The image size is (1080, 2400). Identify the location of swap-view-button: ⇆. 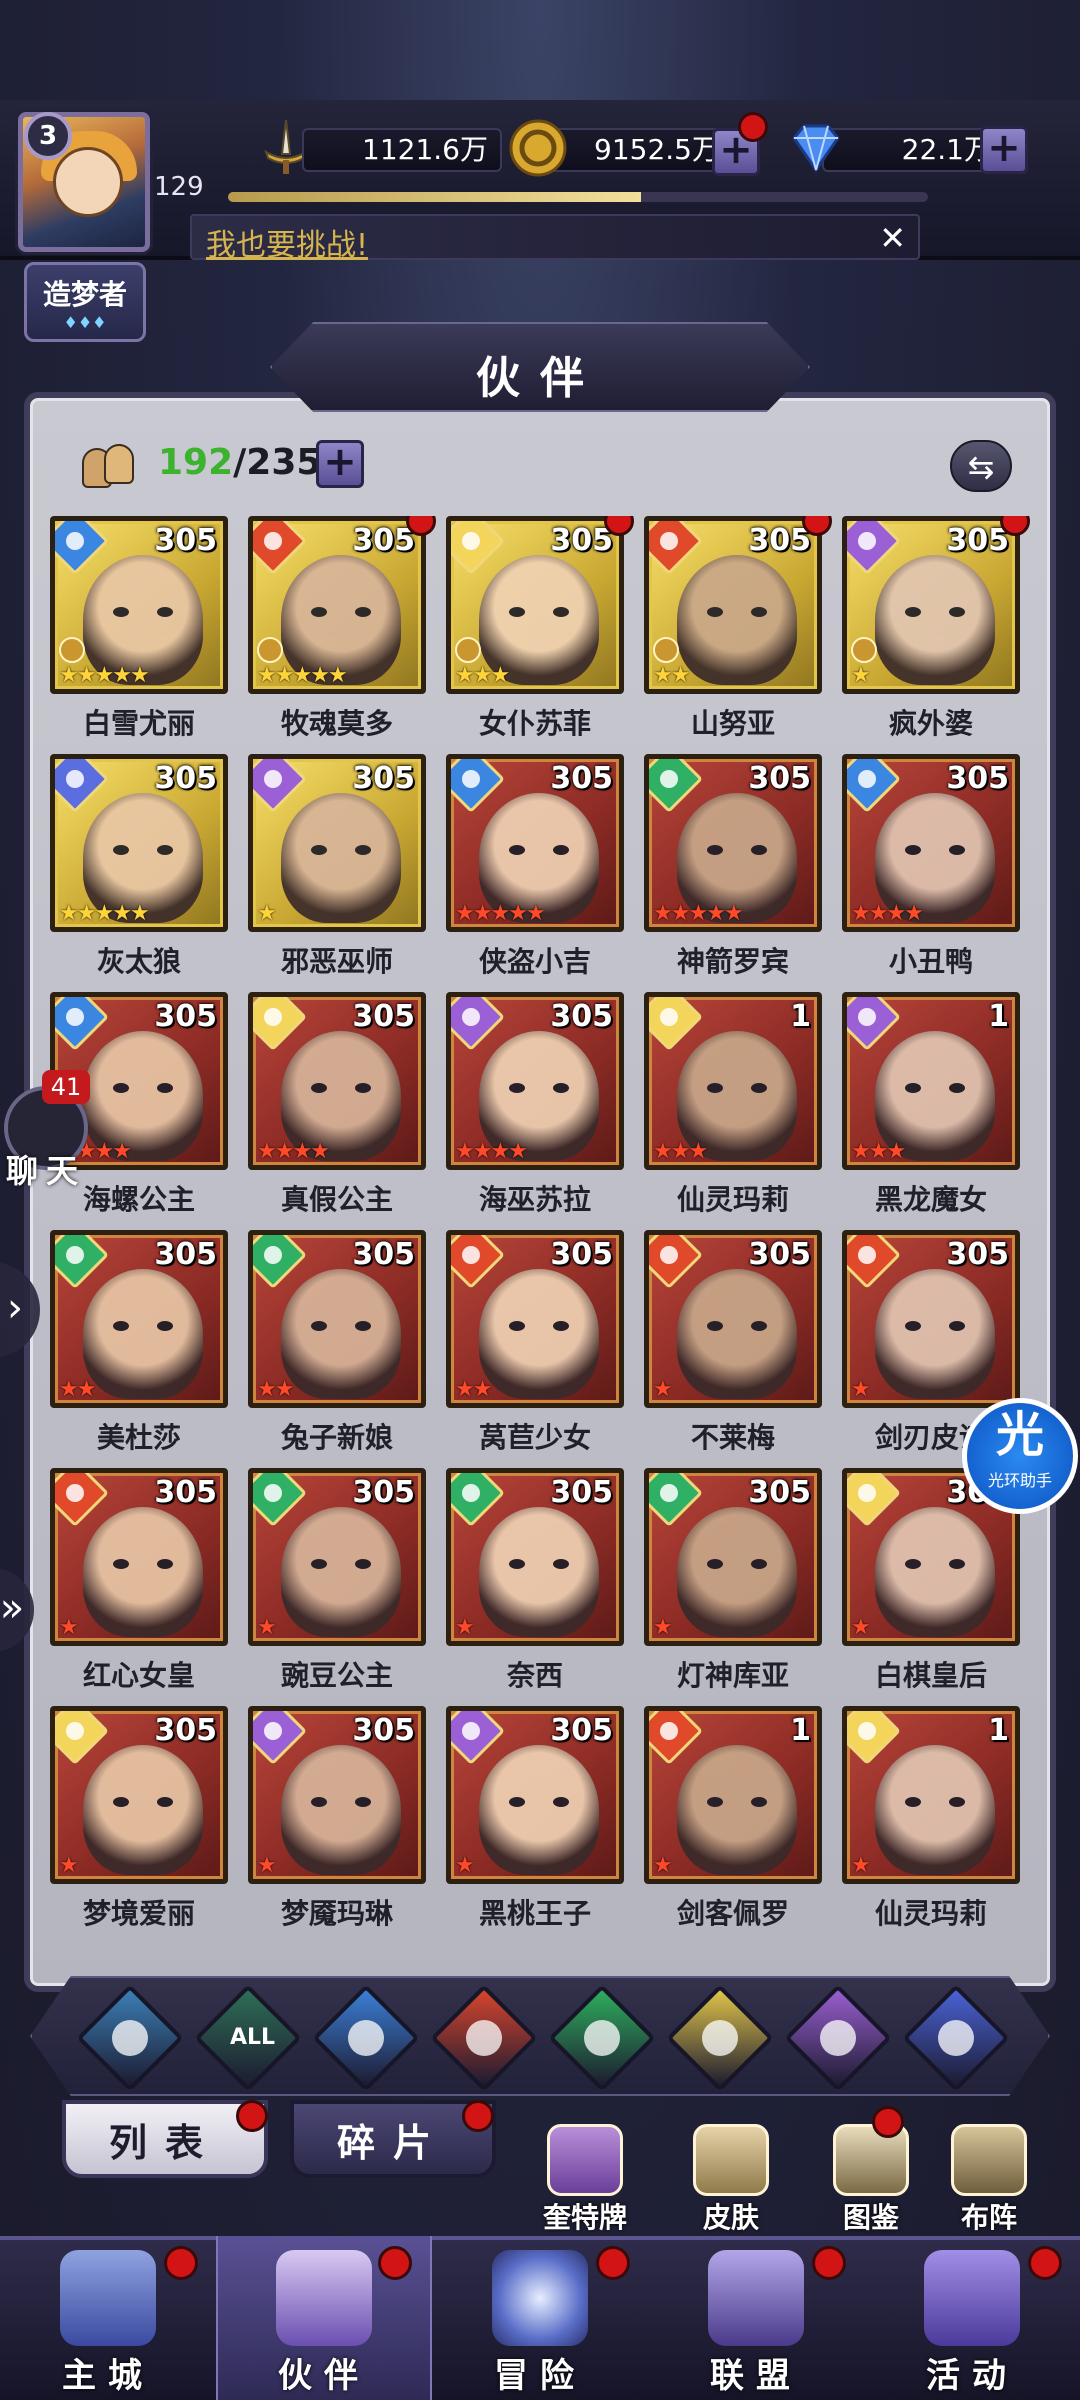
(981, 466).